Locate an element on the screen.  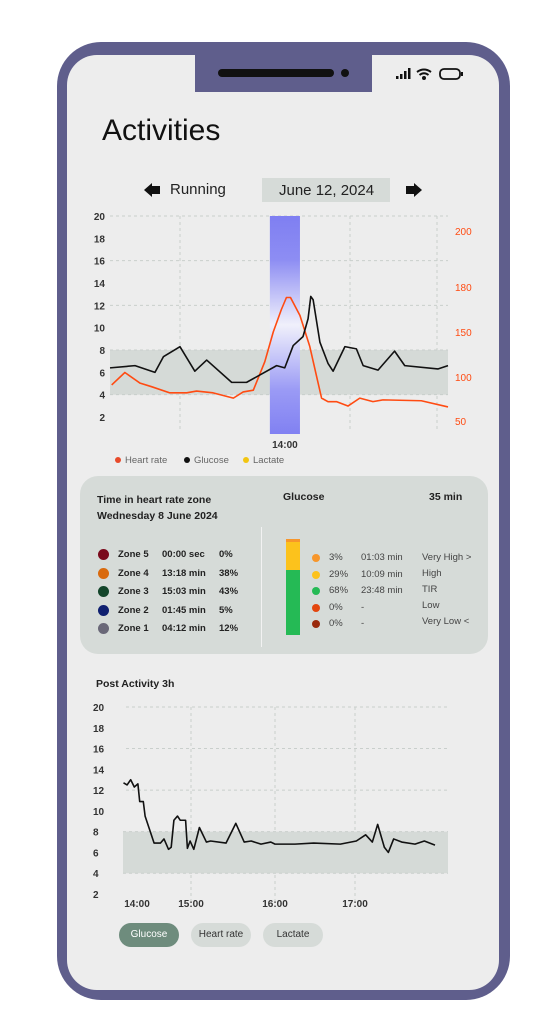
zone-percent: 38% is located at coordinates (229, 573).